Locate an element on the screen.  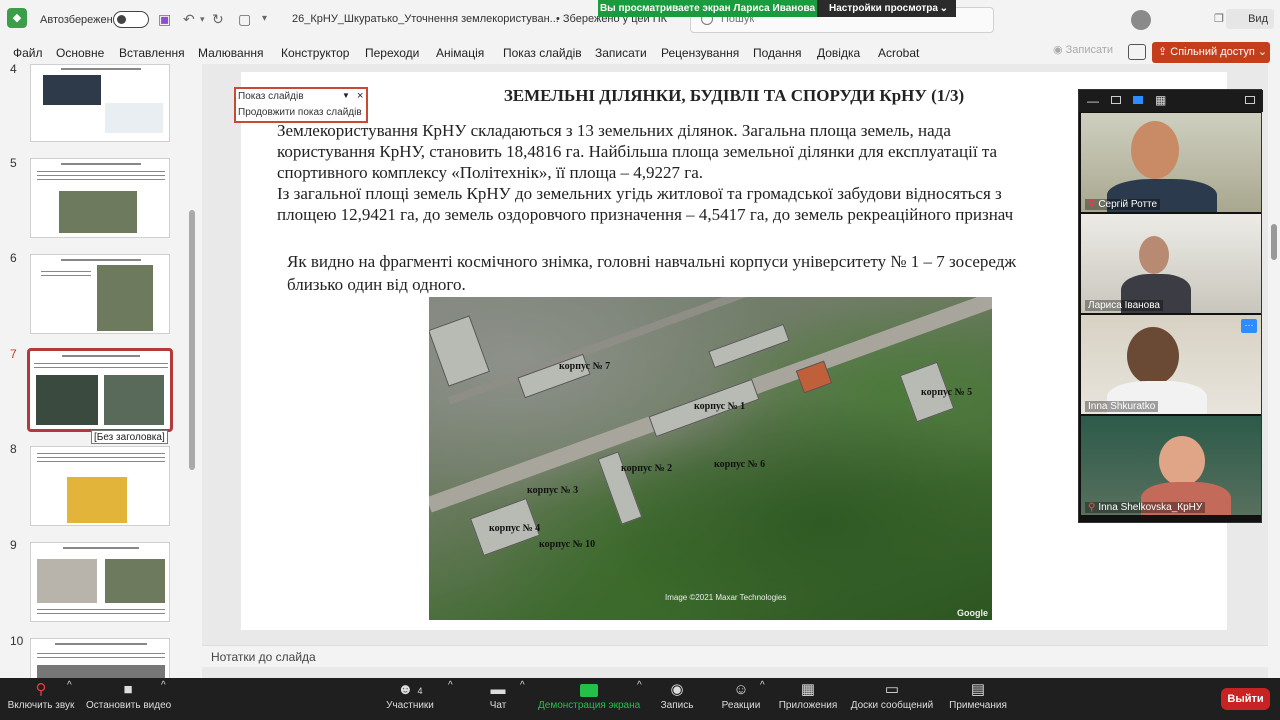
undo-dropdown-icon: ▾ is located at coordinates (202, 19).